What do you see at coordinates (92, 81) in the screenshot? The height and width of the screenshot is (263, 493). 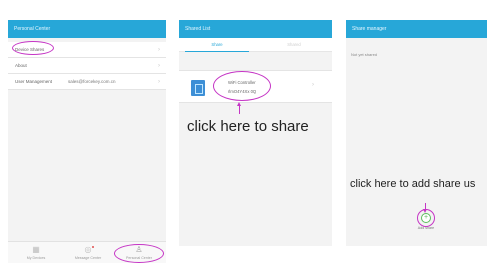 I see `user-email: sales@forcekey.com.cn` at bounding box center [92, 81].